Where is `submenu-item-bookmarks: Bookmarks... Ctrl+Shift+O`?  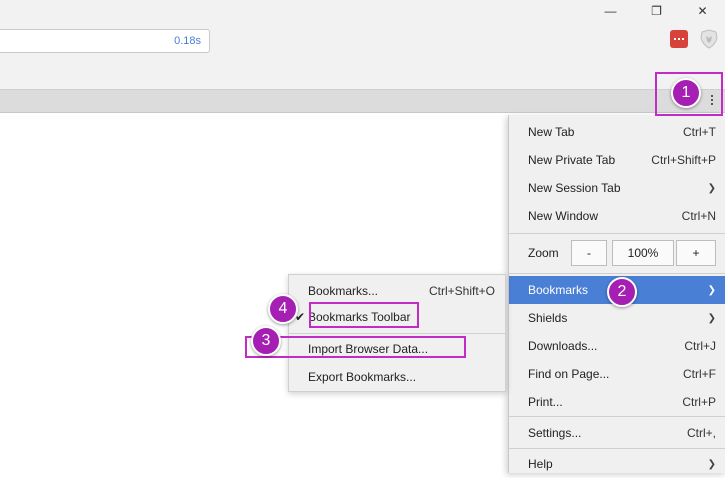 submenu-item-bookmarks: Bookmarks... Ctrl+Shift+O is located at coordinates (397, 291).